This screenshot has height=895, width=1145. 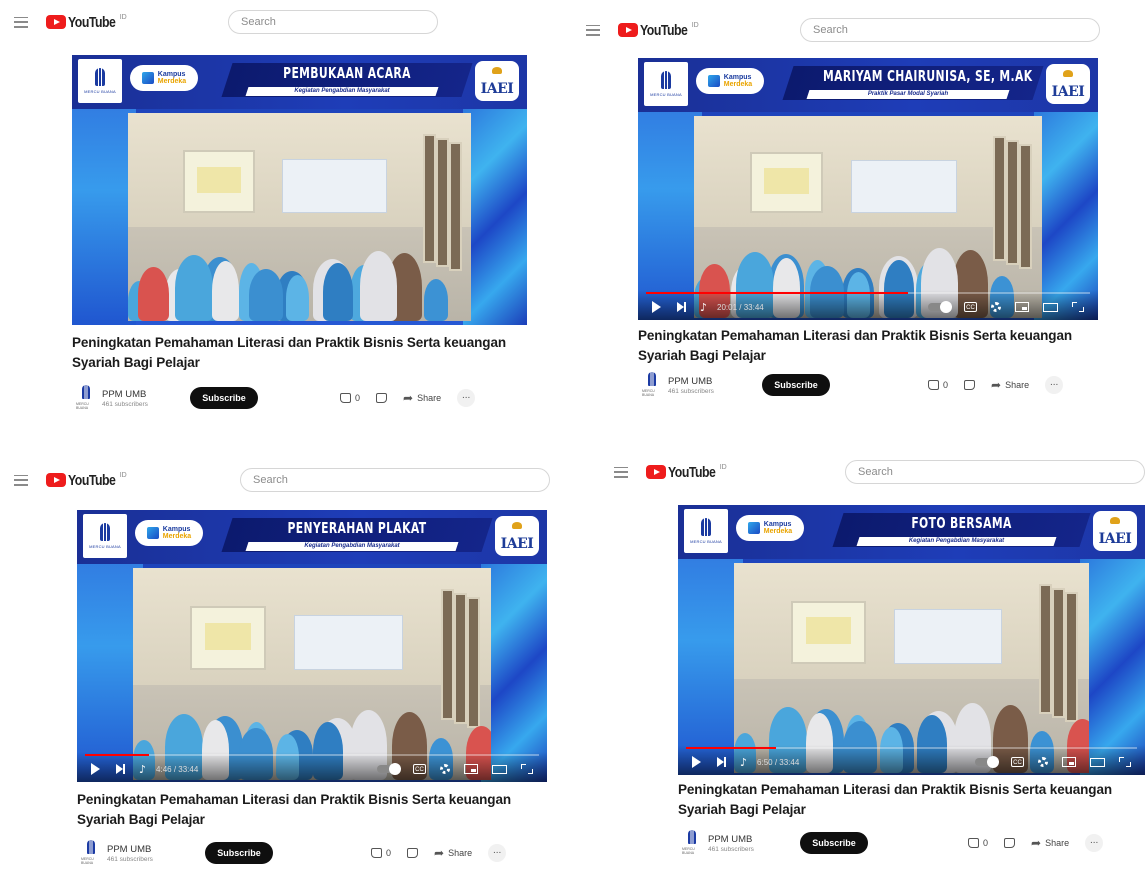 I want to click on audience, so click(x=299, y=274).